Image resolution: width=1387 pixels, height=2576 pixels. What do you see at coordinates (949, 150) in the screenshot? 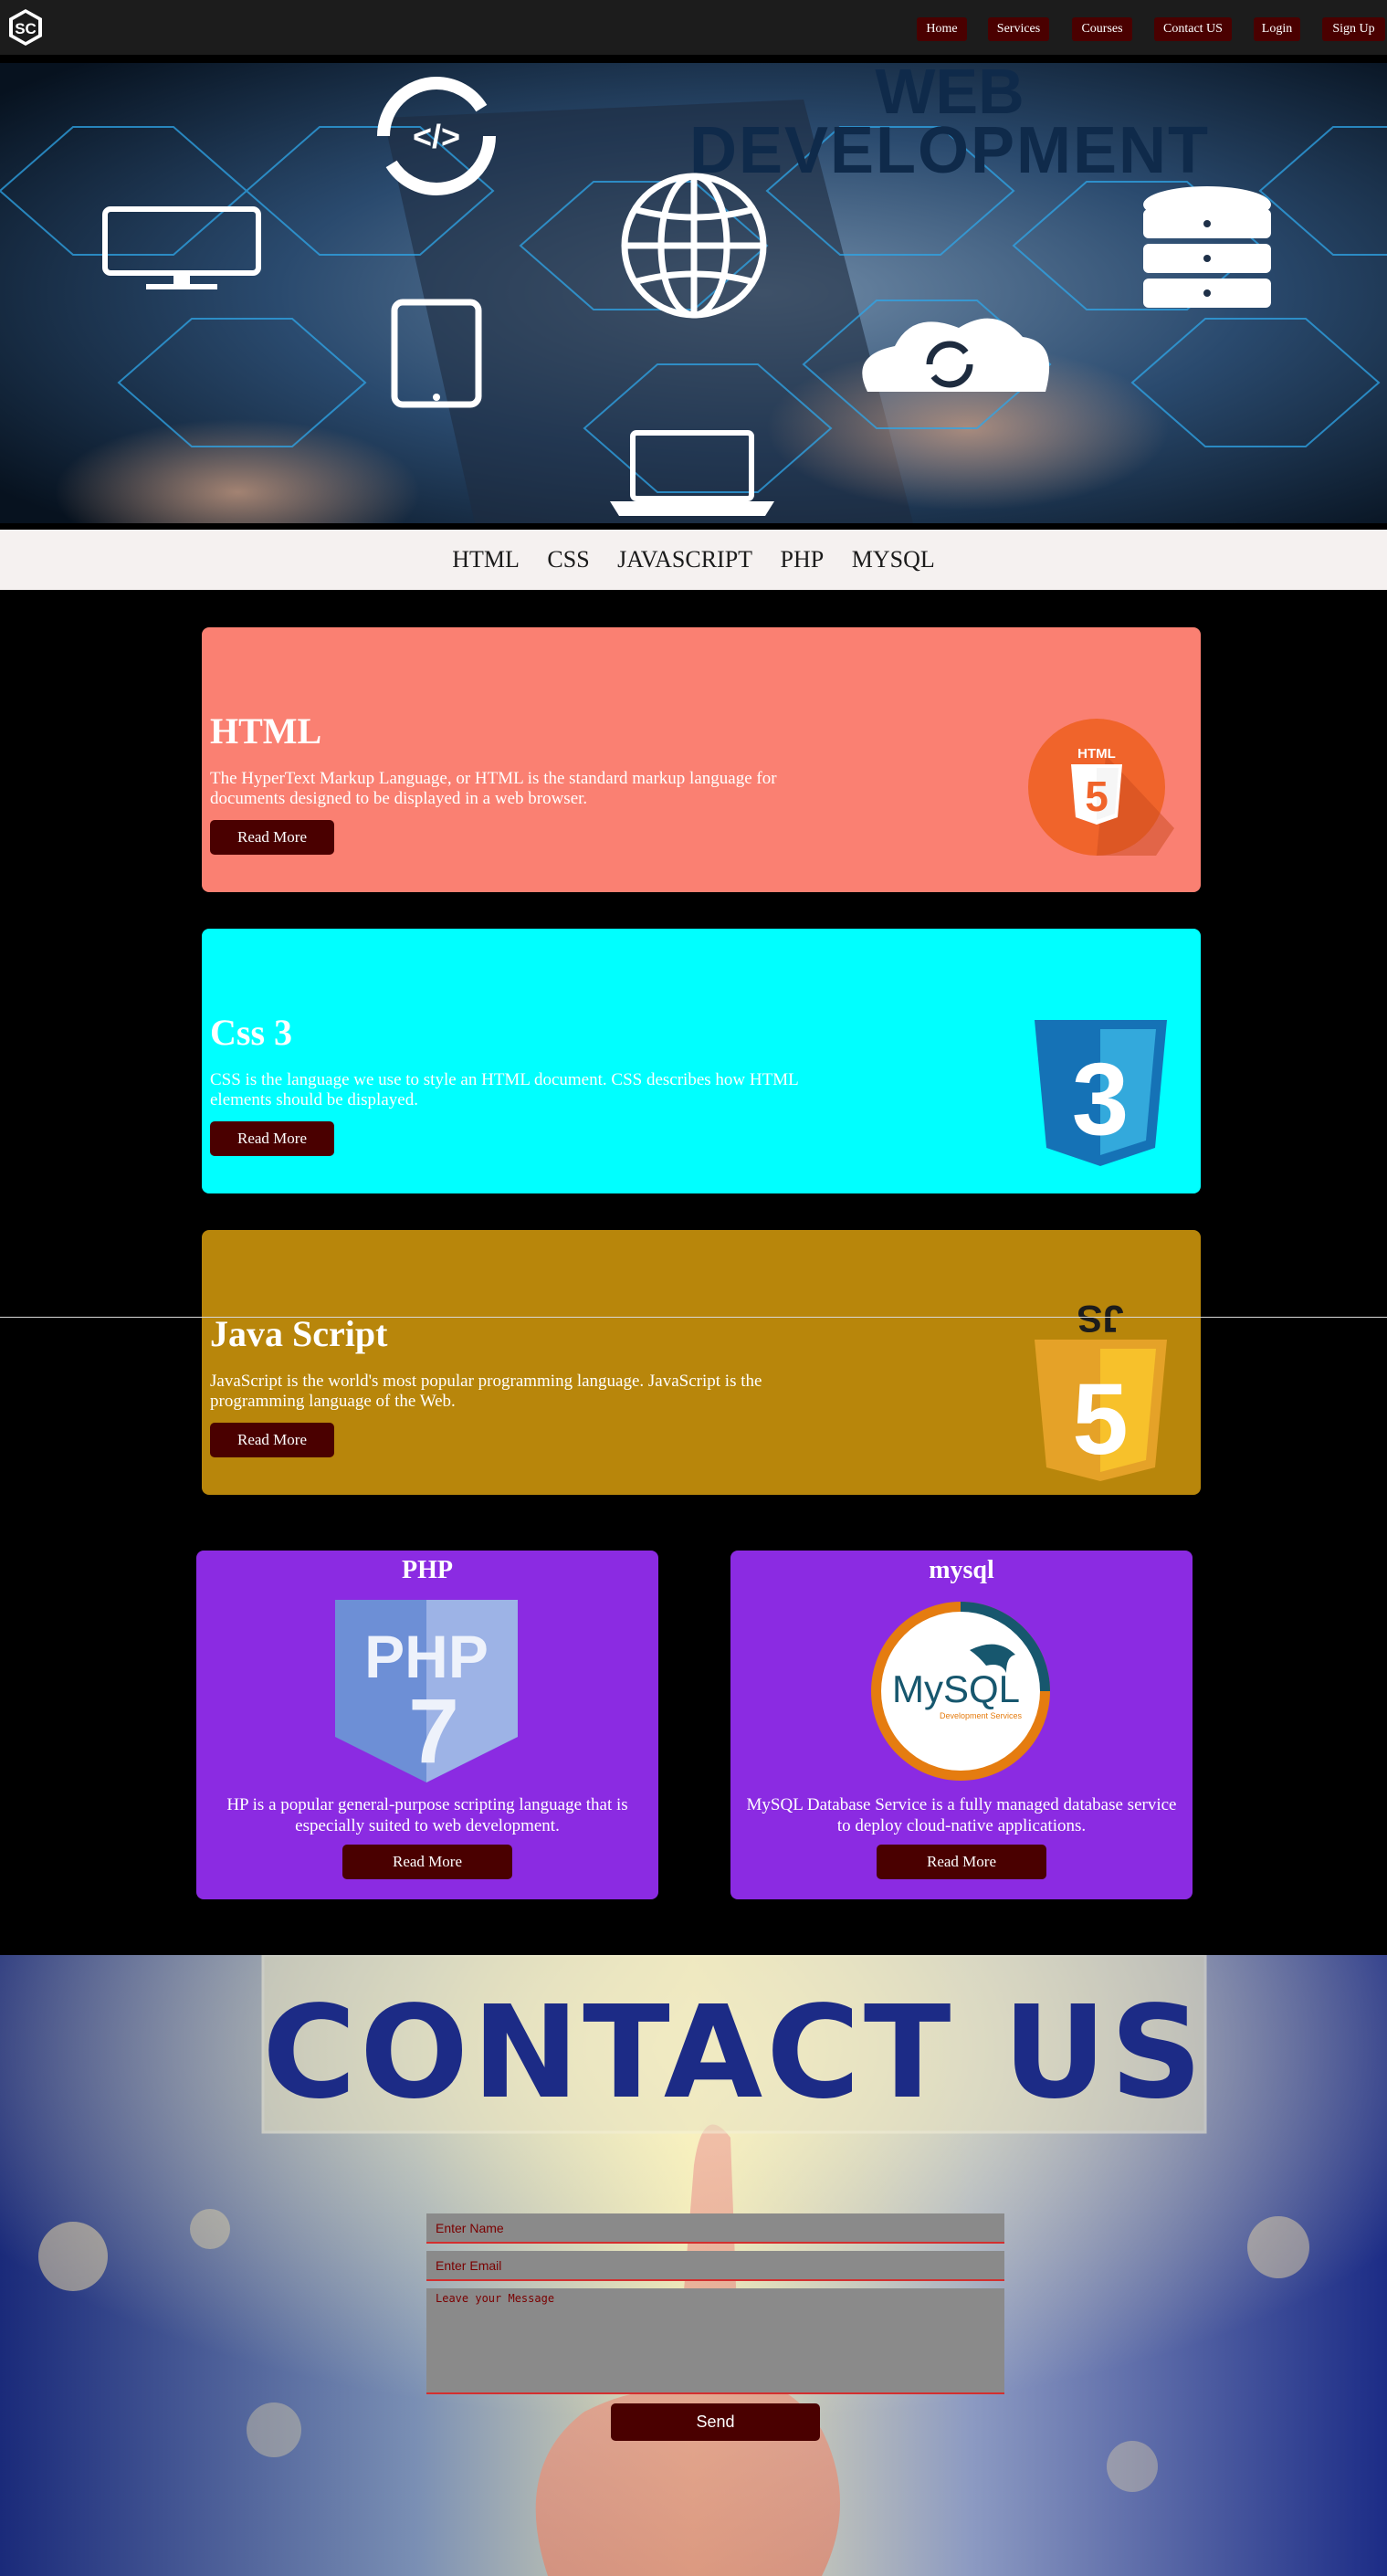
I see `svg-text: DEVELOPMENT` at bounding box center [949, 150].